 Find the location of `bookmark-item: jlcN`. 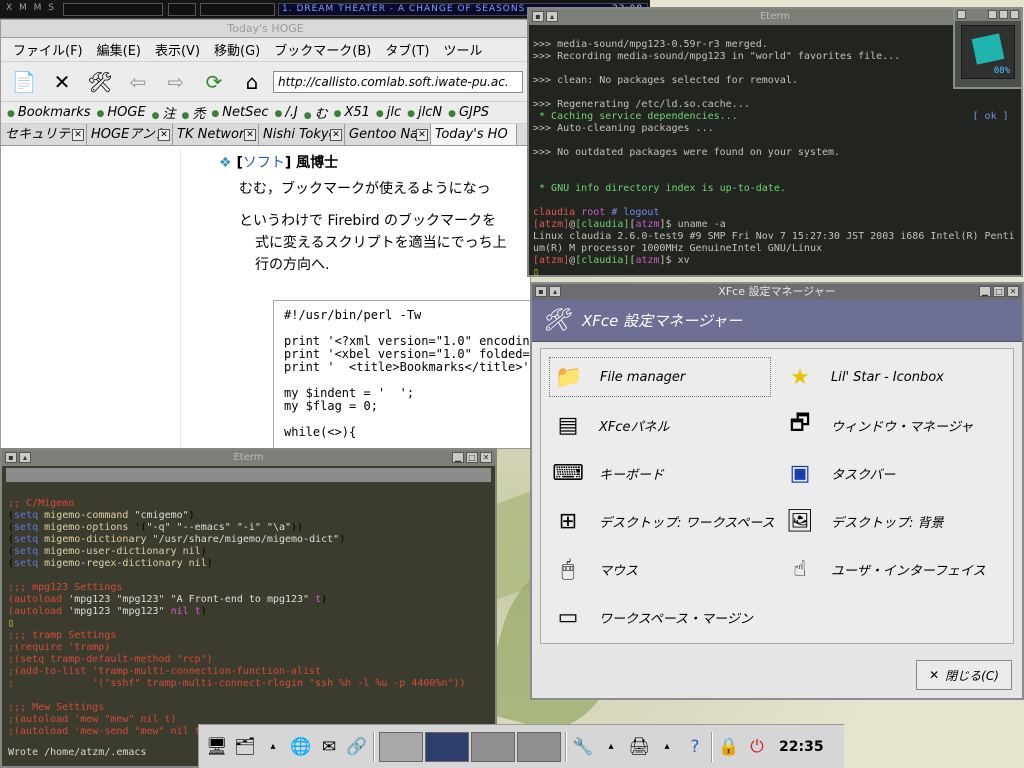

bookmark-item: jlcN is located at coordinates (424, 112).